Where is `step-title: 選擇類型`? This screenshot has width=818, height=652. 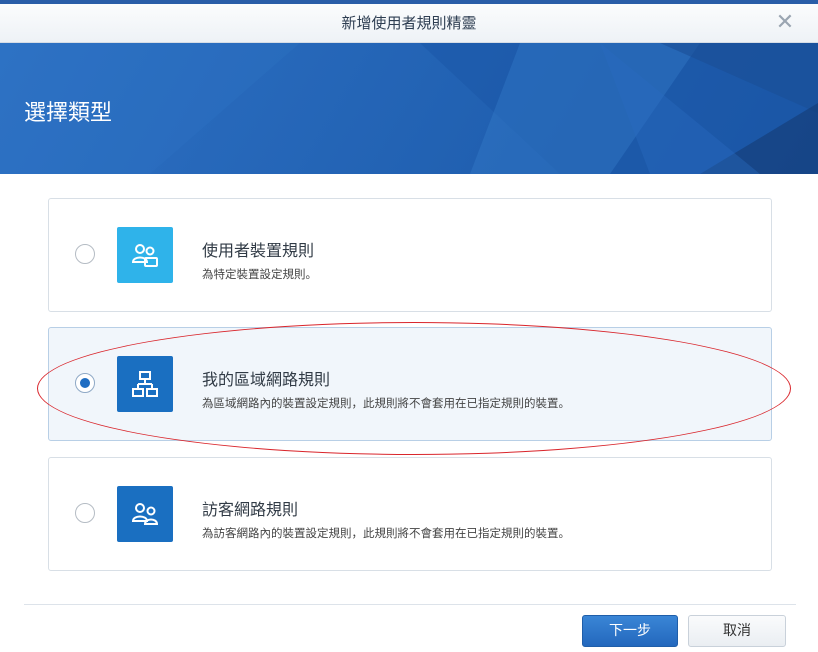 step-title: 選擇類型 is located at coordinates (68, 113).